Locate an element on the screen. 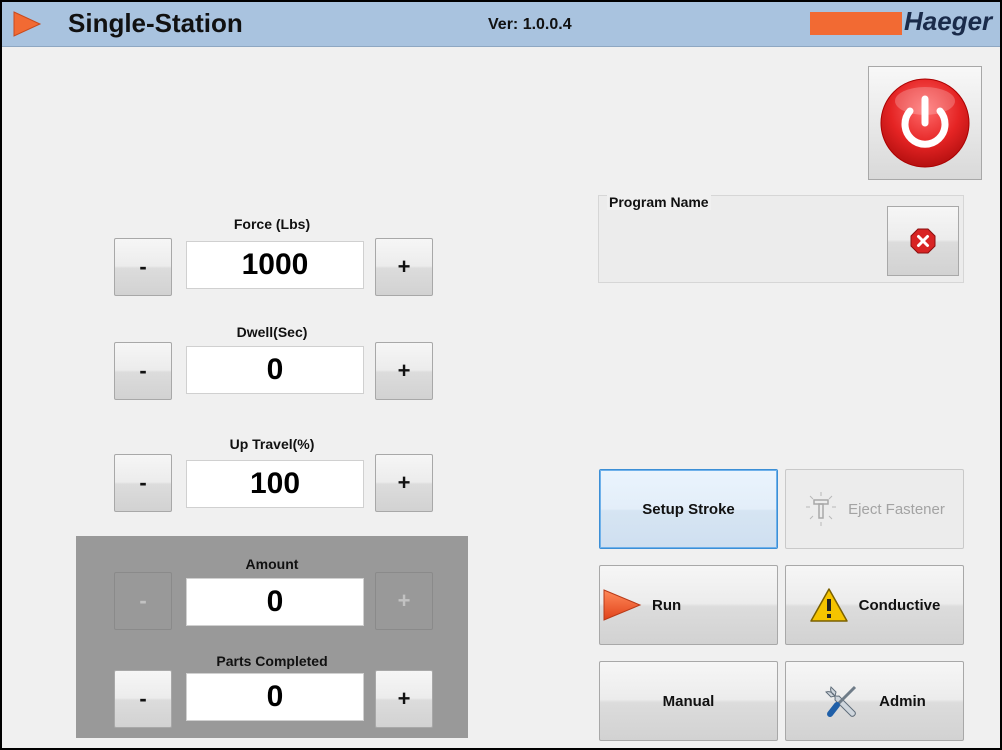  dwell-decrement-button: - is located at coordinates (143, 371).